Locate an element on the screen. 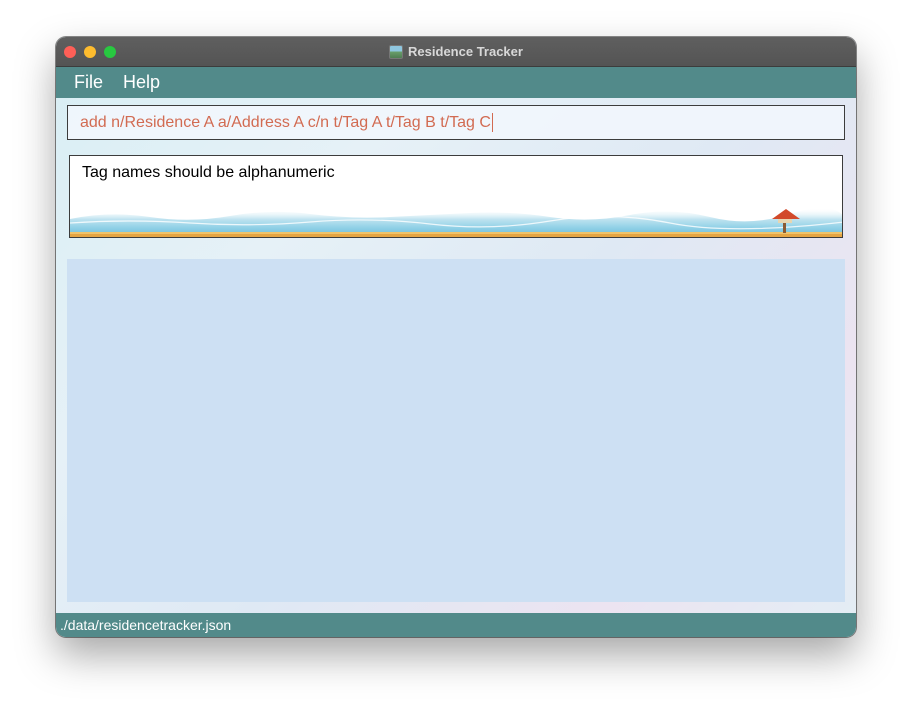  beach-scene-illustration is located at coordinates (456, 222).